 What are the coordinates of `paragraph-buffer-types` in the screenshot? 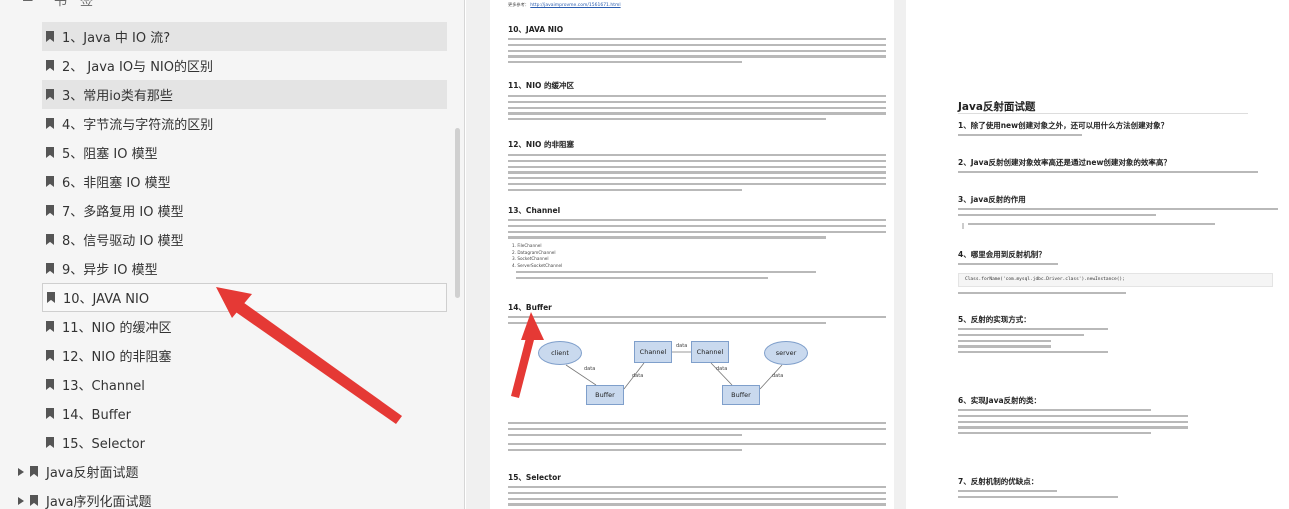 It's located at (697, 449).